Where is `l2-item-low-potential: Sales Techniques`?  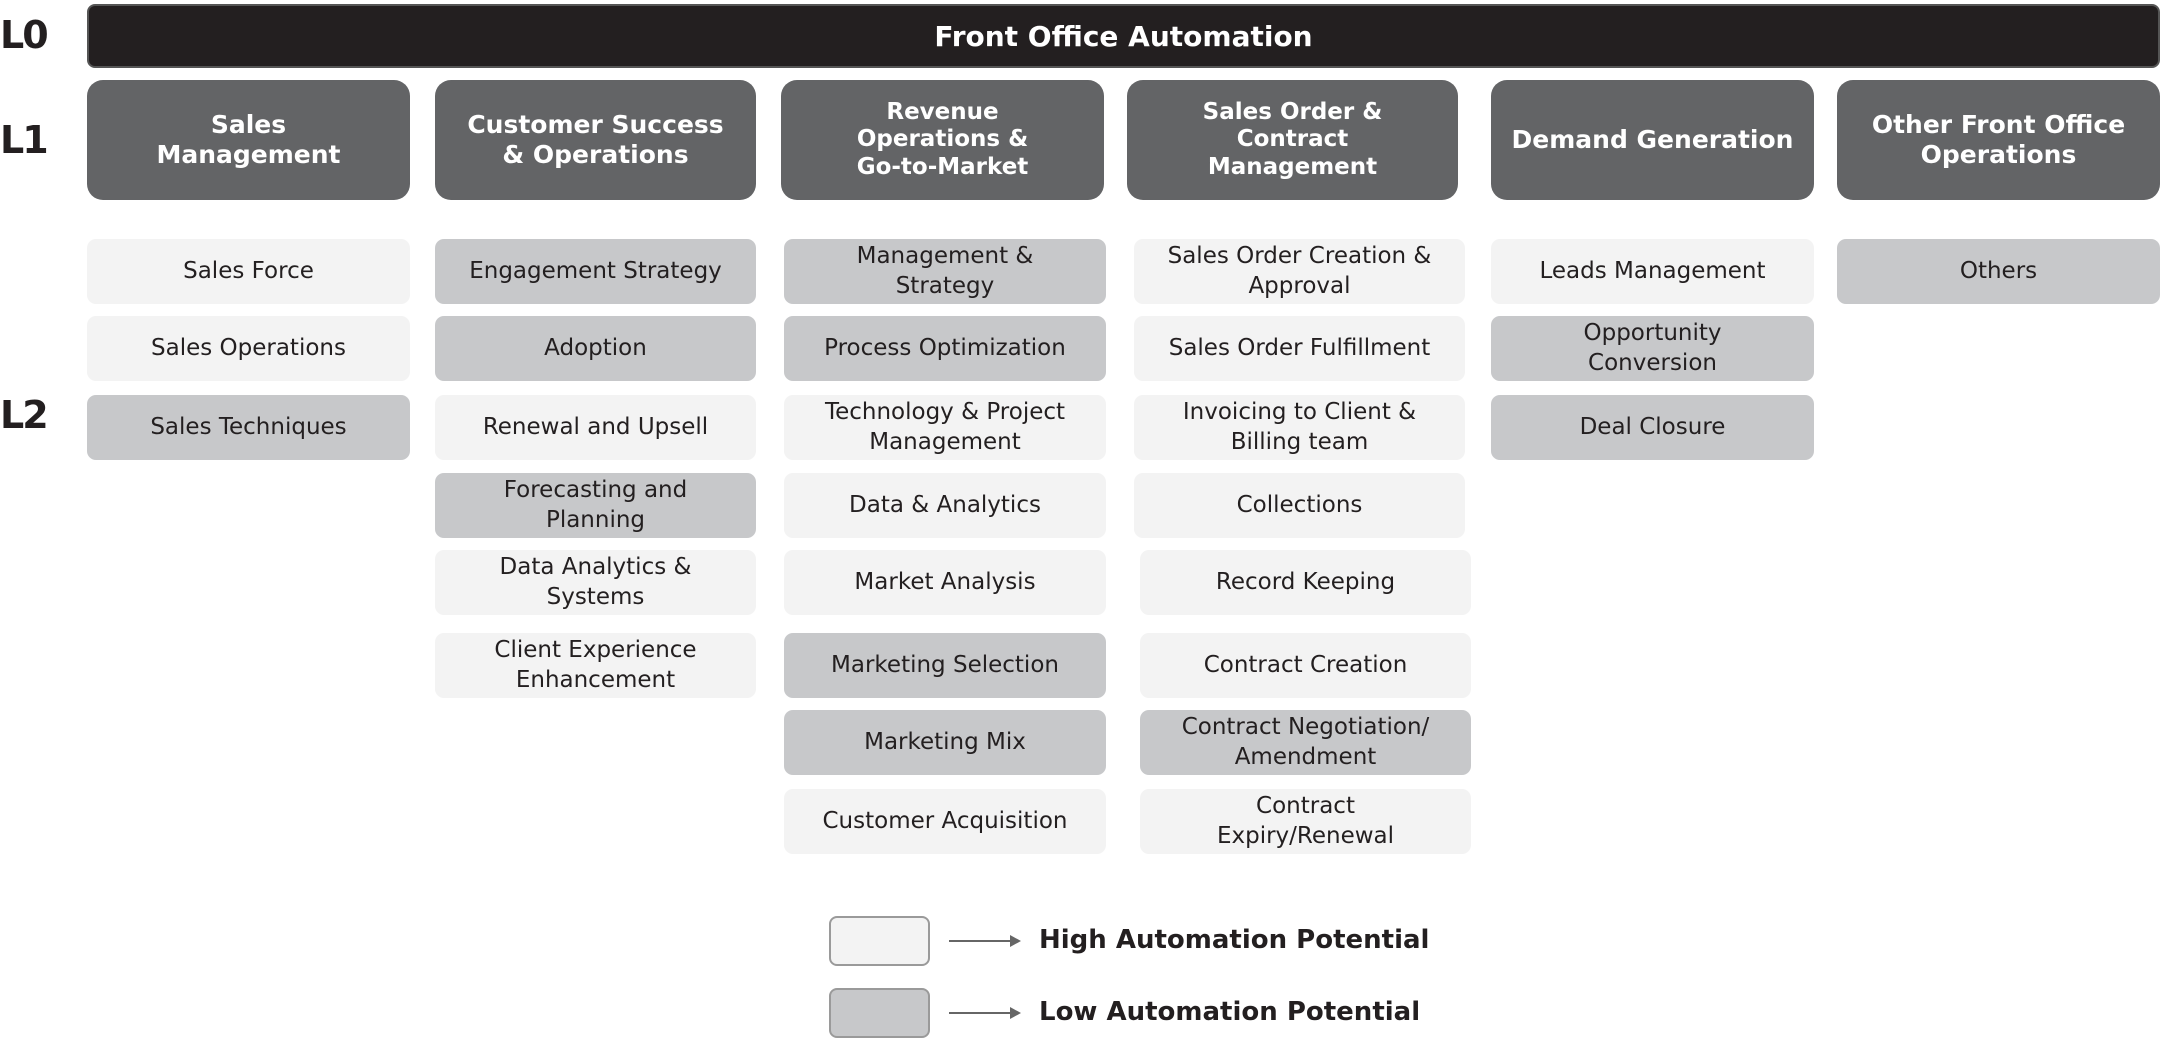
l2-item-low-potential: Sales Techniques is located at coordinates (248, 427).